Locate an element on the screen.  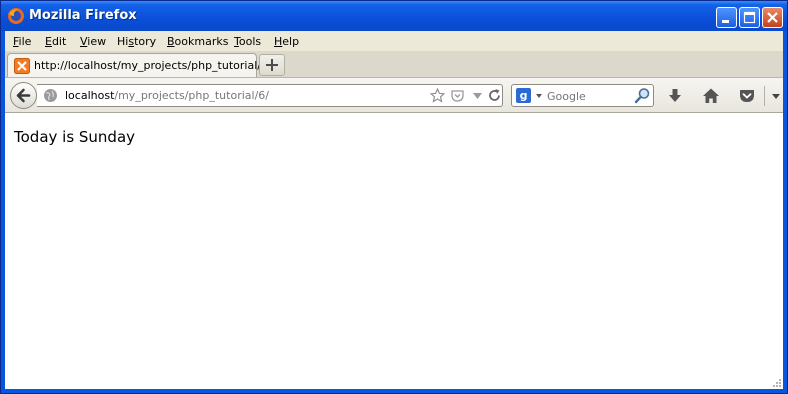
dropdown-arrow-icon is located at coordinates (477, 95).